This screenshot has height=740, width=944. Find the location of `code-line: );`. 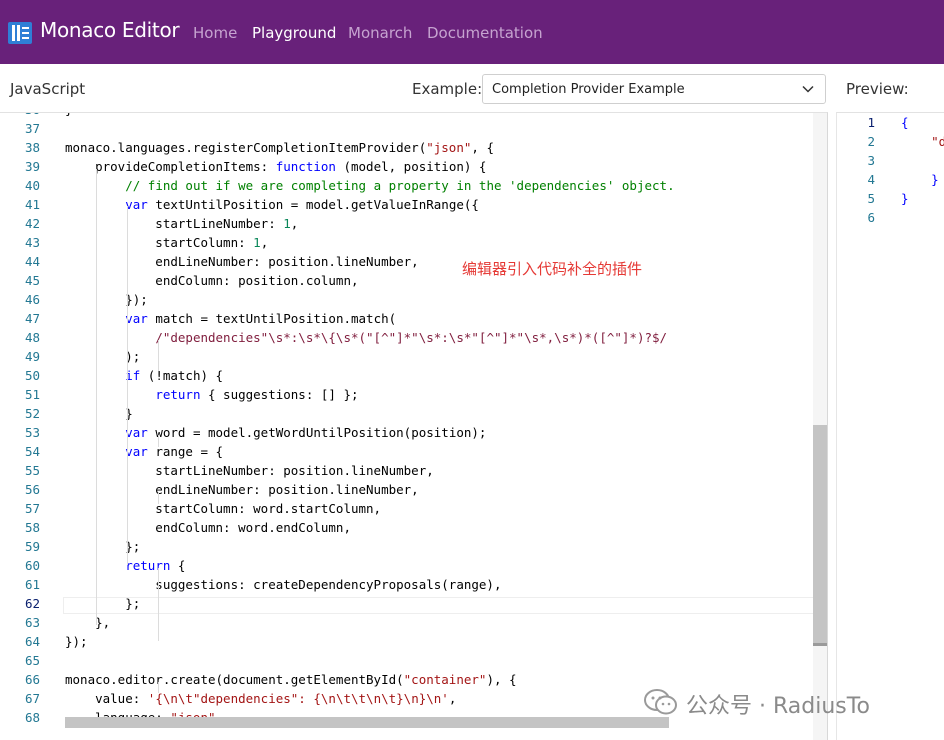

code-line: ); is located at coordinates (102, 356).